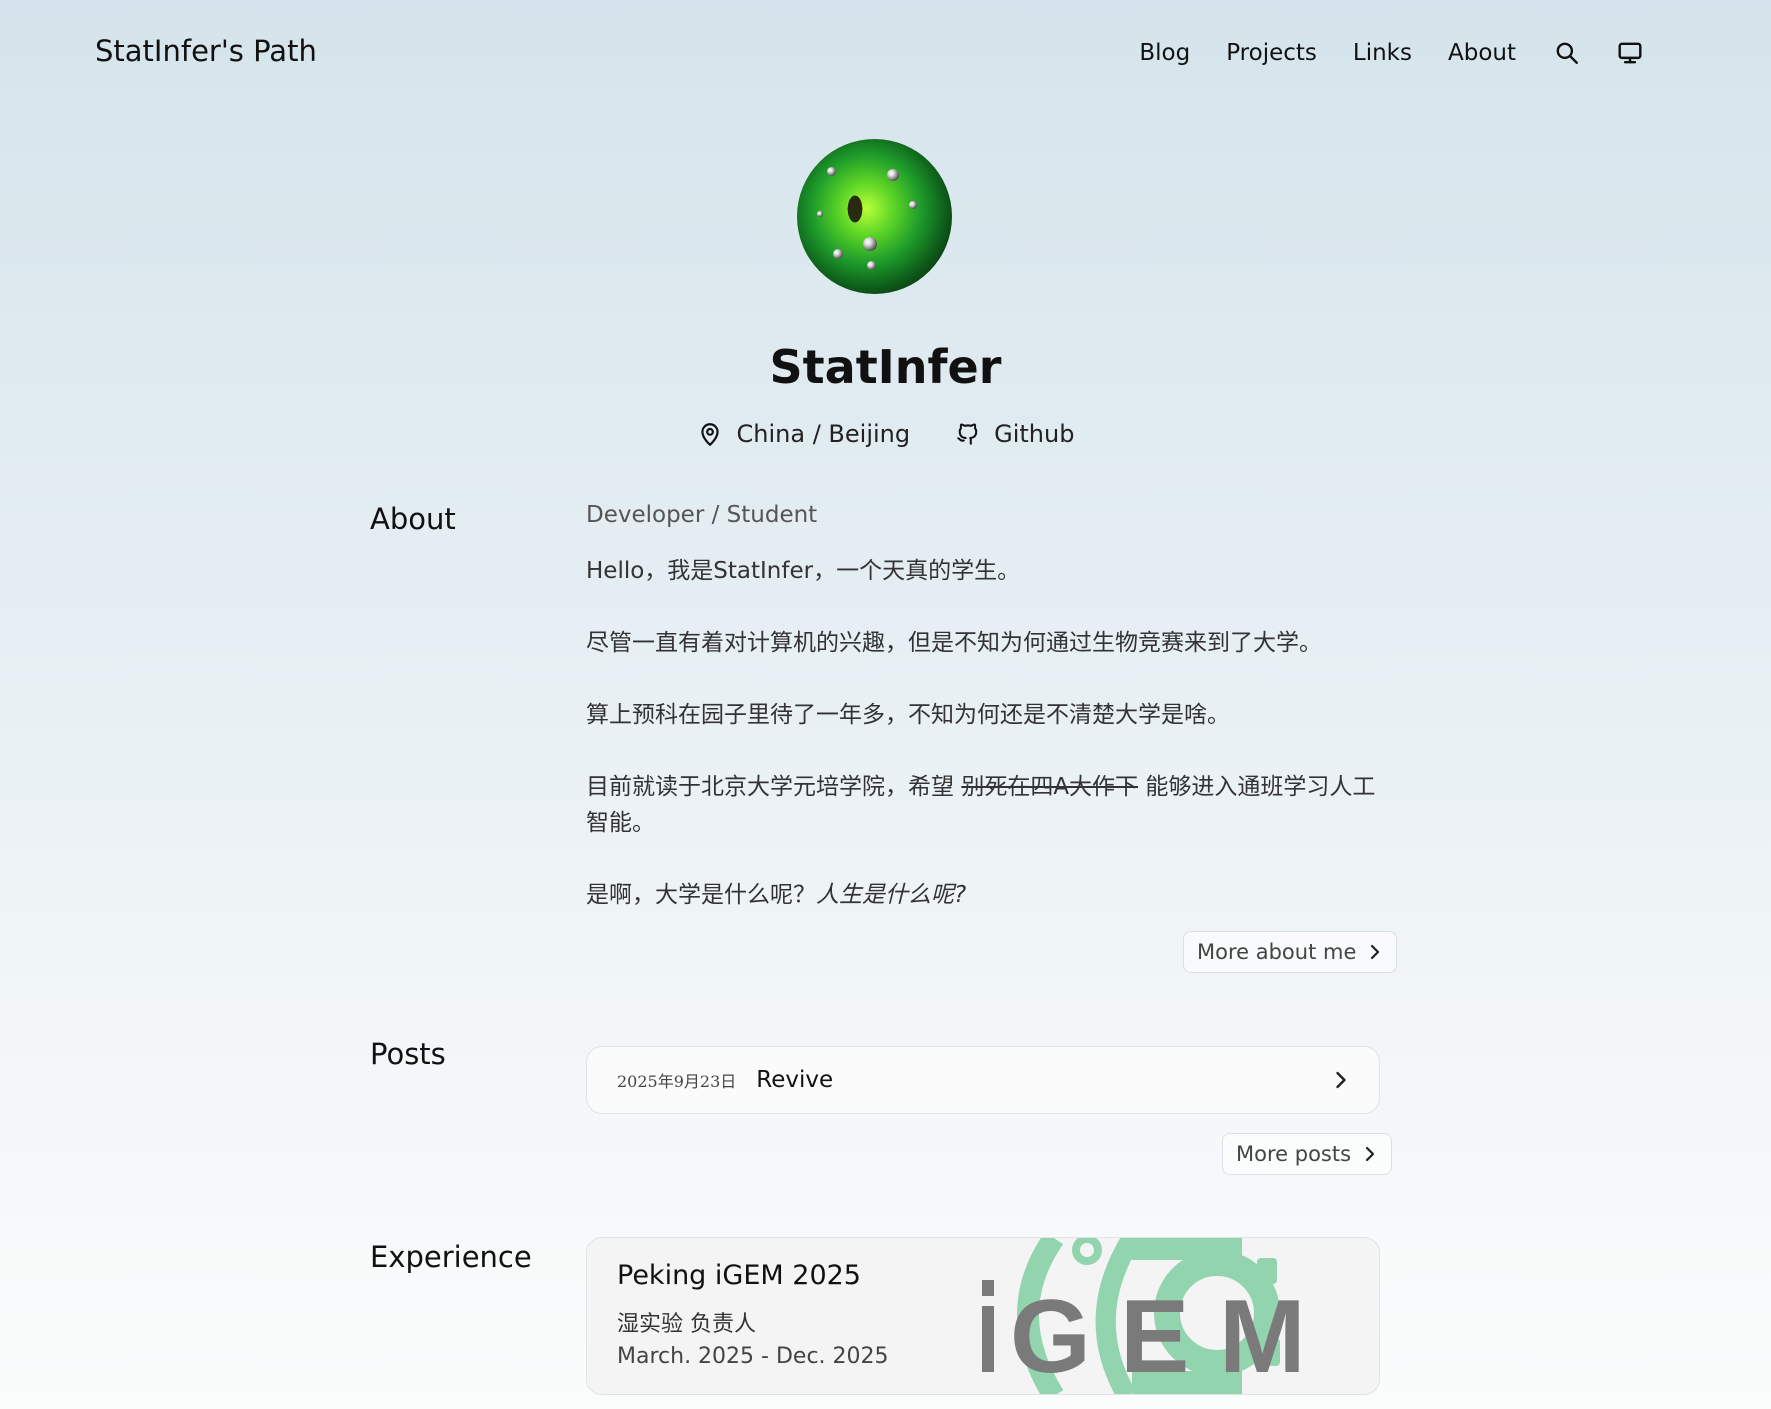 This screenshot has height=1409, width=1771. I want to click on avatar, so click(874, 216).